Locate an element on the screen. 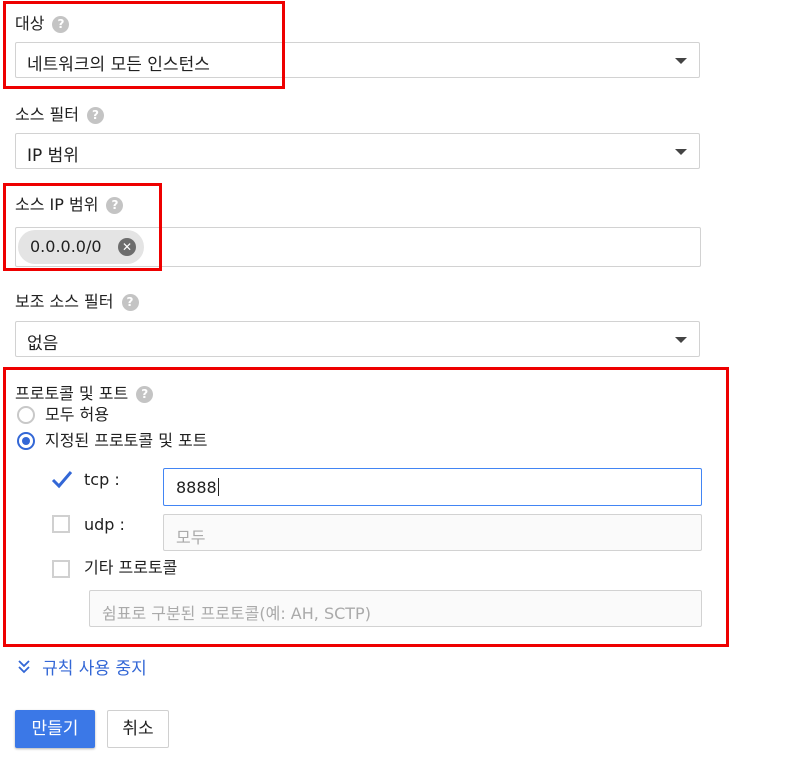  secondary-filter-label: 보조 소스 필터 is located at coordinates (64, 301).